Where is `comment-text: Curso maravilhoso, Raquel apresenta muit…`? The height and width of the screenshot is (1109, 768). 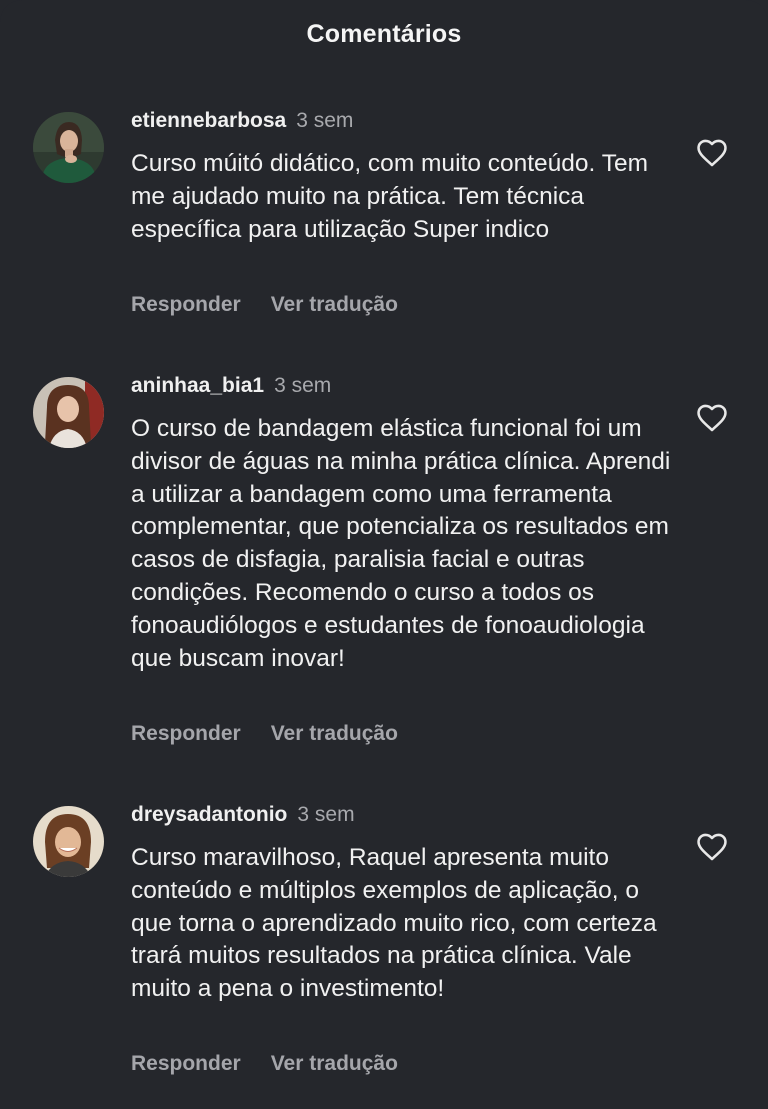 comment-text: Curso maravilhoso, Raquel apresenta muit… is located at coordinates (394, 923).